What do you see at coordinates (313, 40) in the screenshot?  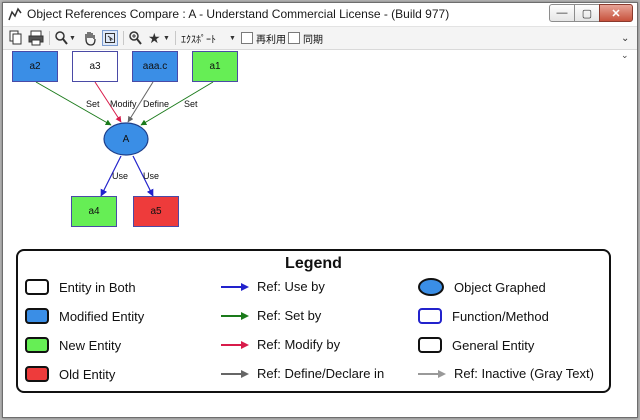 I see `sync-label: 同期` at bounding box center [313, 40].